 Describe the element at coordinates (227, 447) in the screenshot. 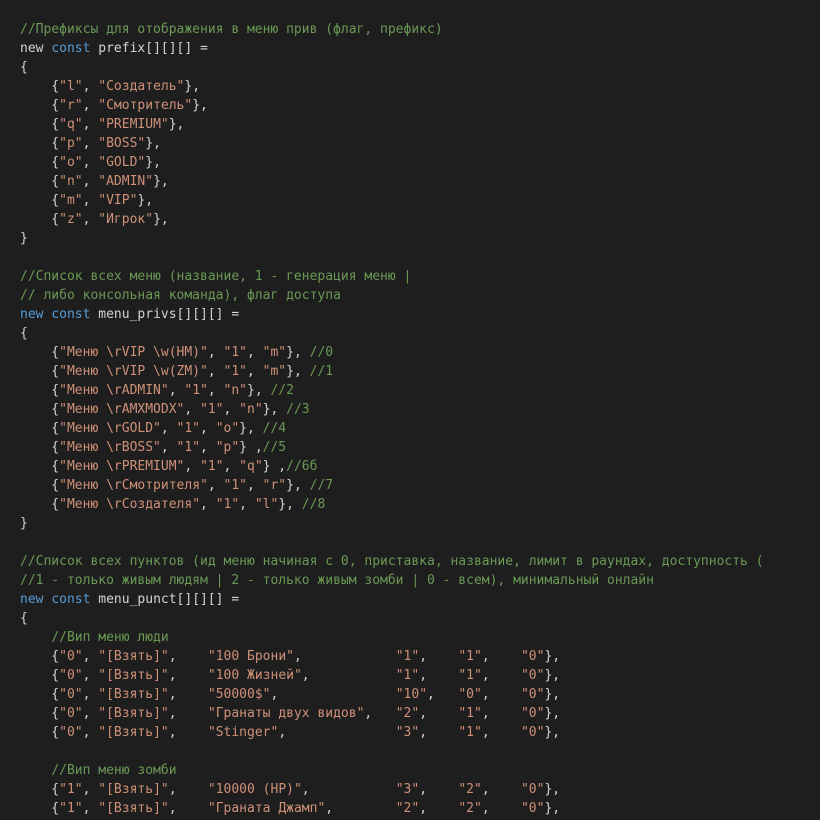

I see `code-string: "p"` at that location.